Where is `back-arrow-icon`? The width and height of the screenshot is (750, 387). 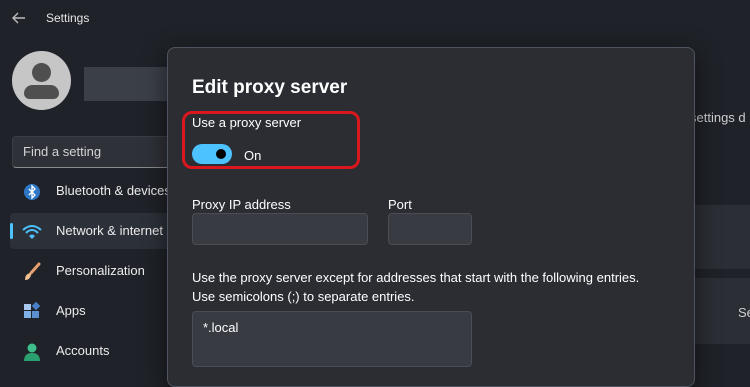 back-arrow-icon is located at coordinates (19, 18).